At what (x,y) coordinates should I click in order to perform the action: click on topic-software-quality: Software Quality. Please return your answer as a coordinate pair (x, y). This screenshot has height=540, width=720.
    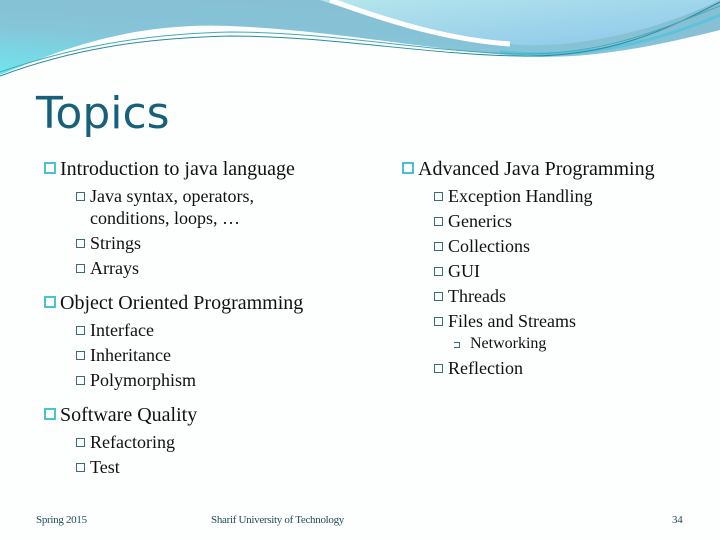
    Looking at the image, I should click on (204, 415).